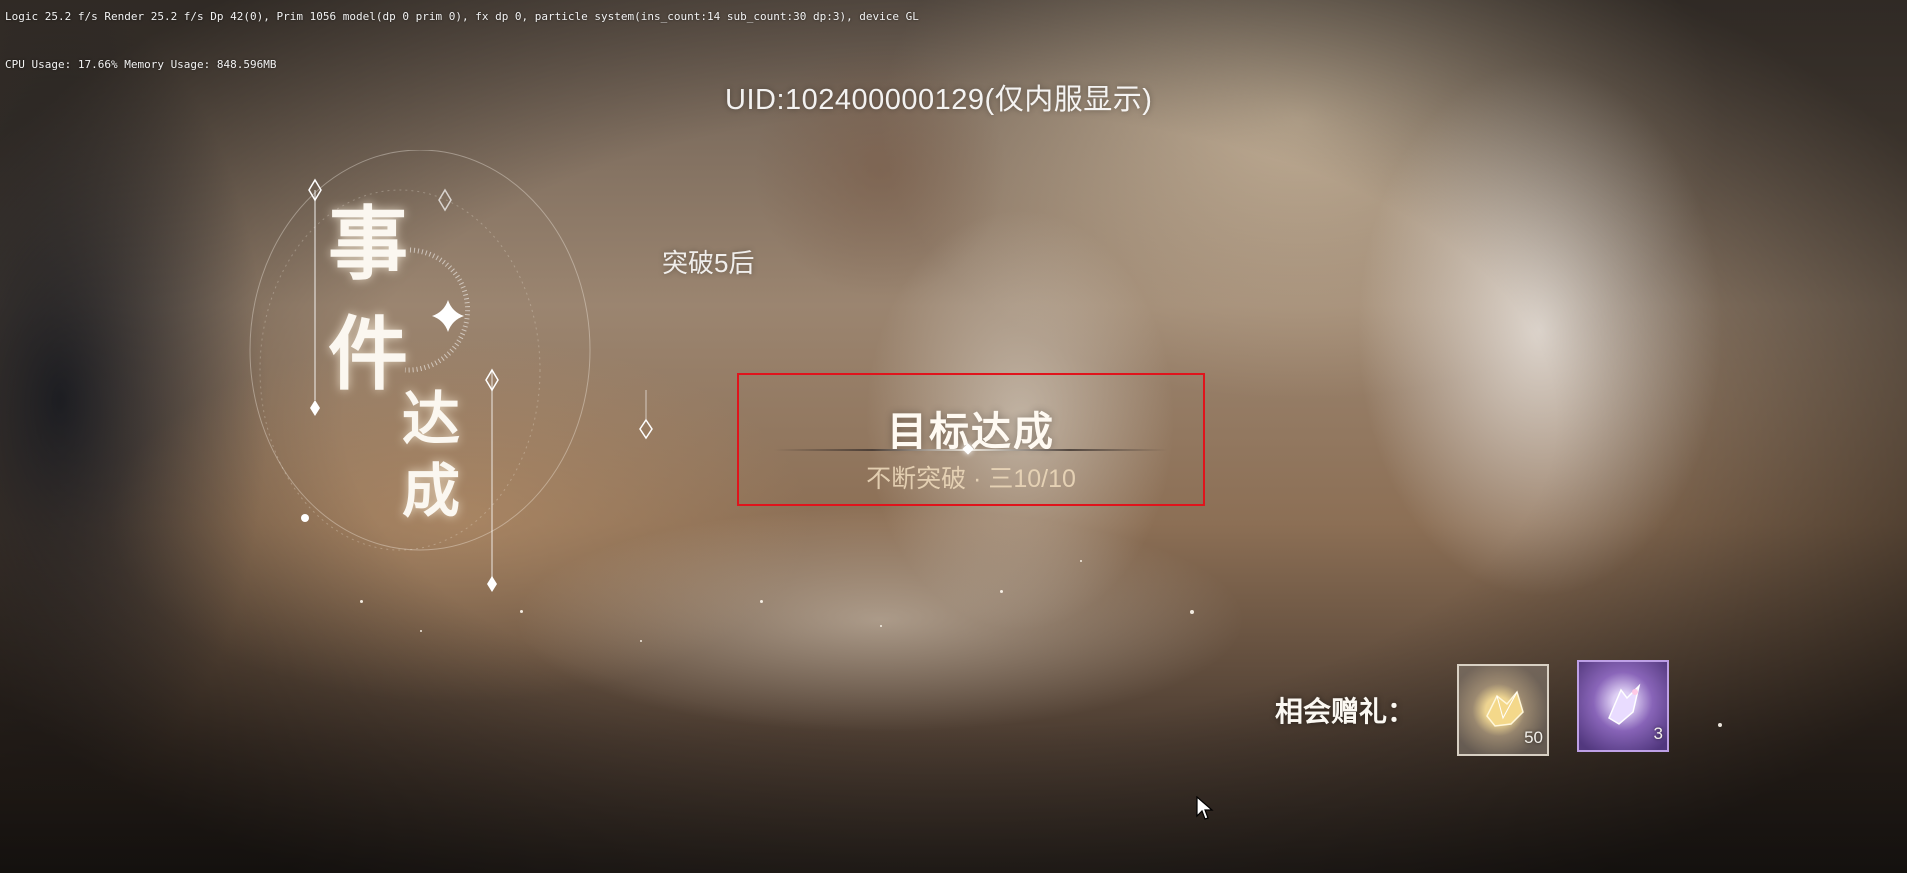 The image size is (1907, 873). Describe the element at coordinates (1658, 733) in the screenshot. I see `reward-count: 3` at that location.